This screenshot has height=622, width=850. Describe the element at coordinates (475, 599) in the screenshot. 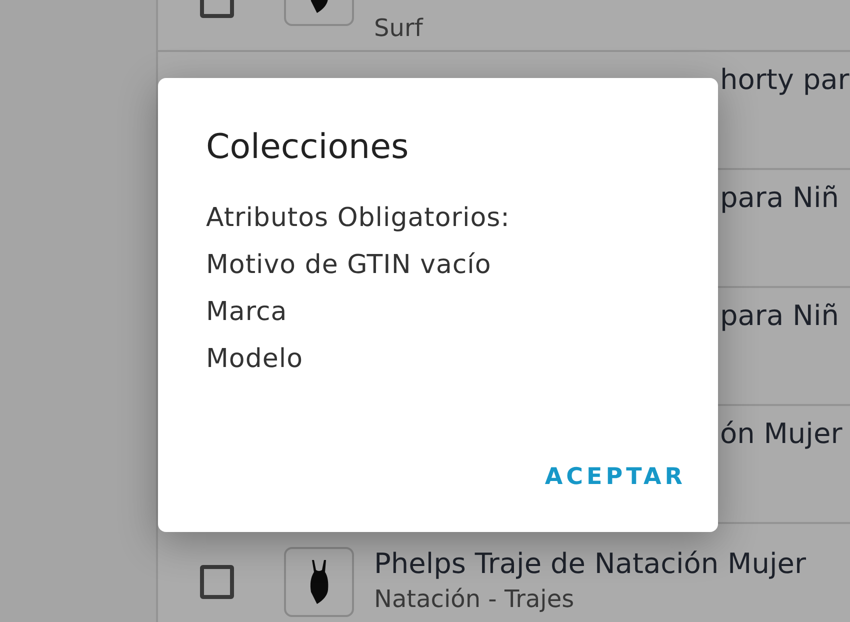

I see `product-category: Natación - Trajes` at that location.